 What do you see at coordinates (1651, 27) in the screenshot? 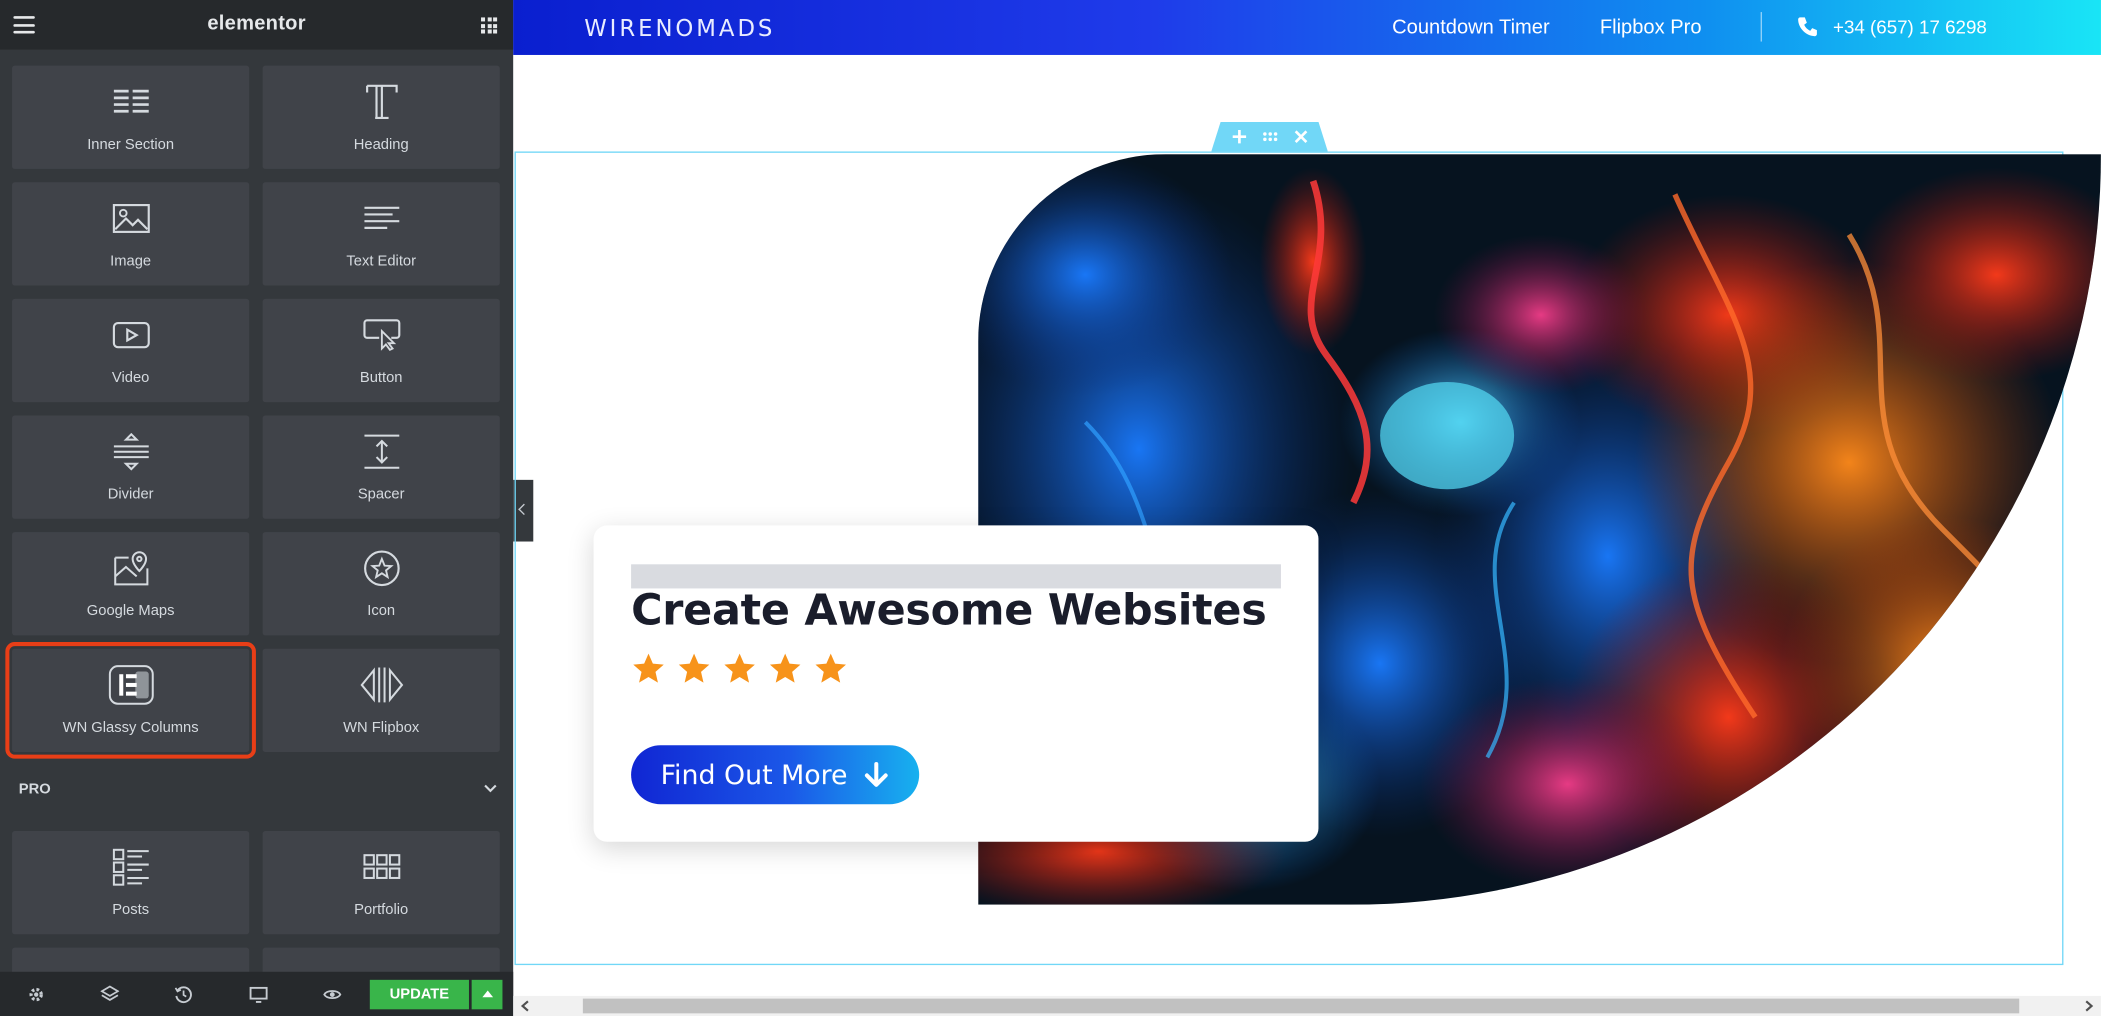
I see `nav-flipbox-pro: Flipbox Pro` at bounding box center [1651, 27].